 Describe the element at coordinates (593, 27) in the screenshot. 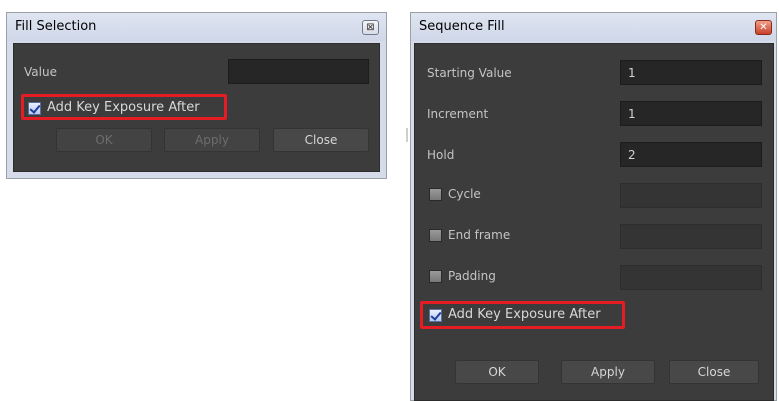

I see `sequence-fill-titlebar: Sequence Fill ✕` at that location.